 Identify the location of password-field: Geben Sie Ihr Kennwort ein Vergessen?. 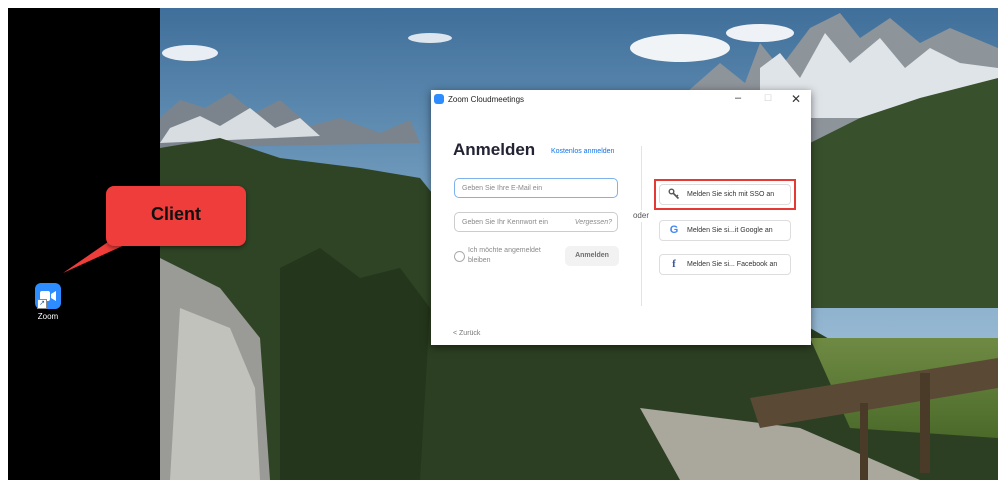
(536, 222).